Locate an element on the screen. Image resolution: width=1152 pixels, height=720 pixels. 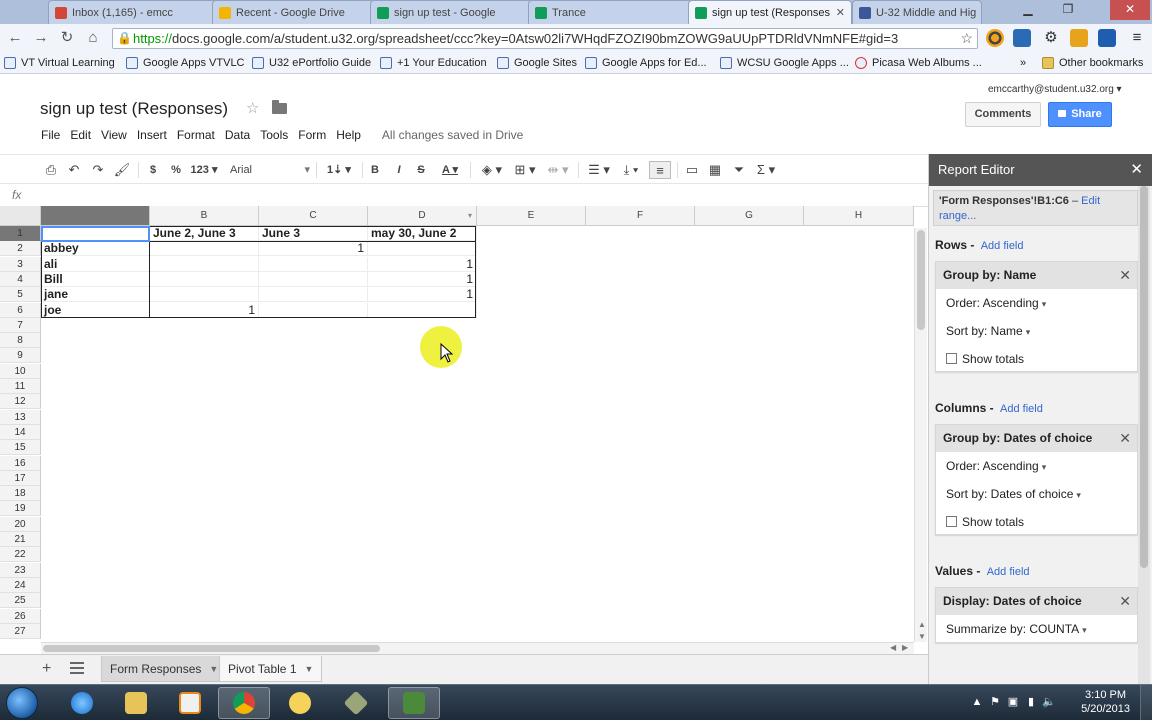
row-header: 21 is located at coordinates (20, 539).